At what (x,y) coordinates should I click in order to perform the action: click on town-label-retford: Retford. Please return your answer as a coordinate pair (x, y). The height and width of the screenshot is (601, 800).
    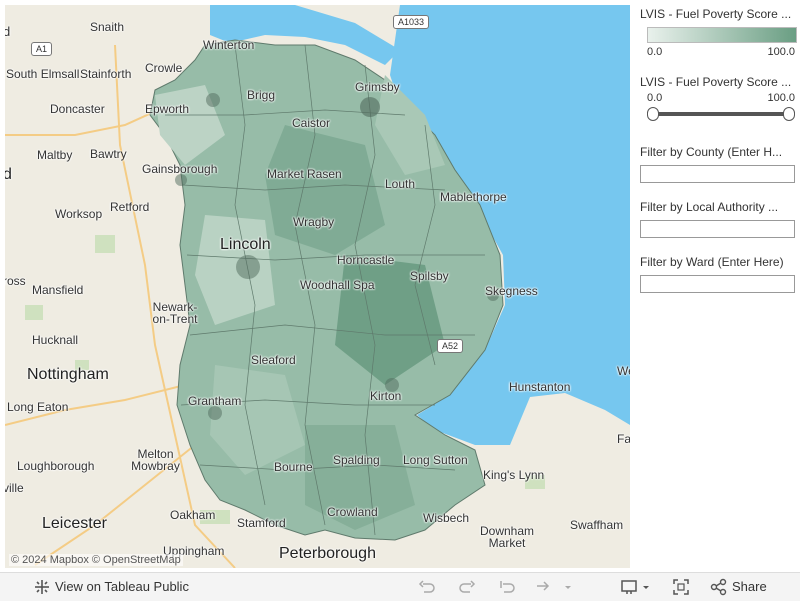
    Looking at the image, I should click on (130, 207).